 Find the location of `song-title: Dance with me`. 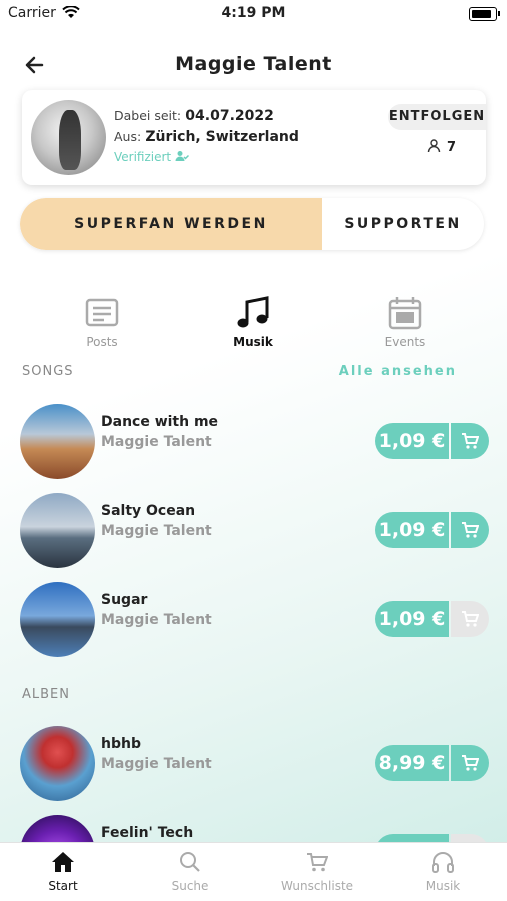

song-title: Dance with me is located at coordinates (160, 422).